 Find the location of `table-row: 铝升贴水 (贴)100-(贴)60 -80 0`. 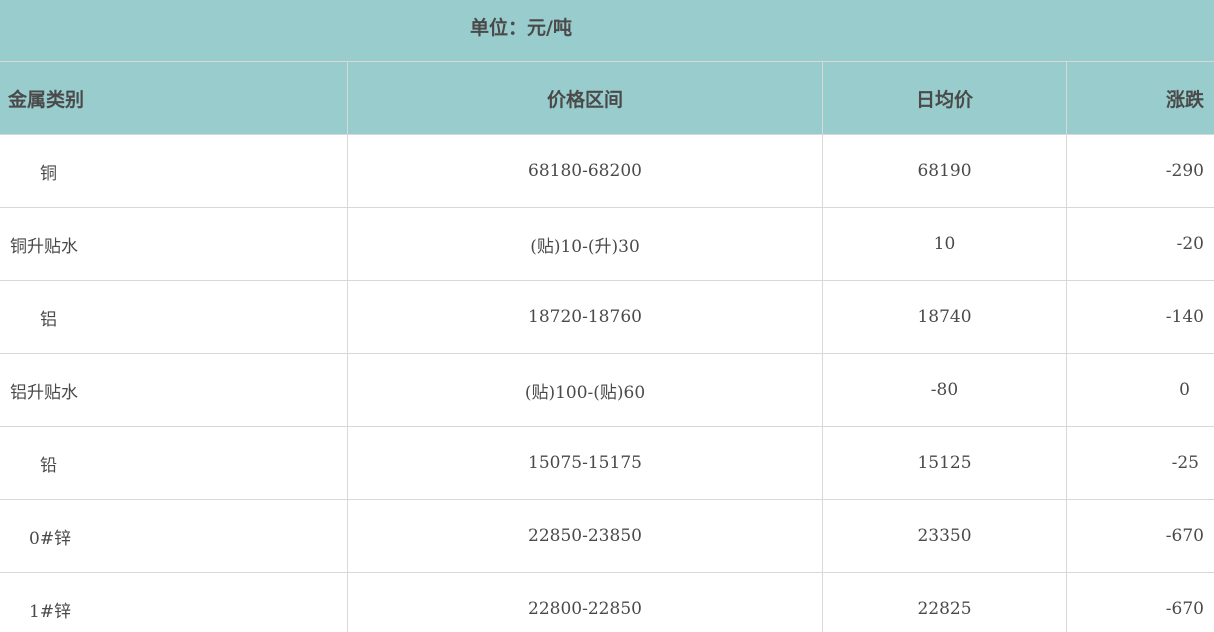

table-row: 铝升贴水 (贴)100-(贴)60 -80 0 is located at coordinates (607, 390).